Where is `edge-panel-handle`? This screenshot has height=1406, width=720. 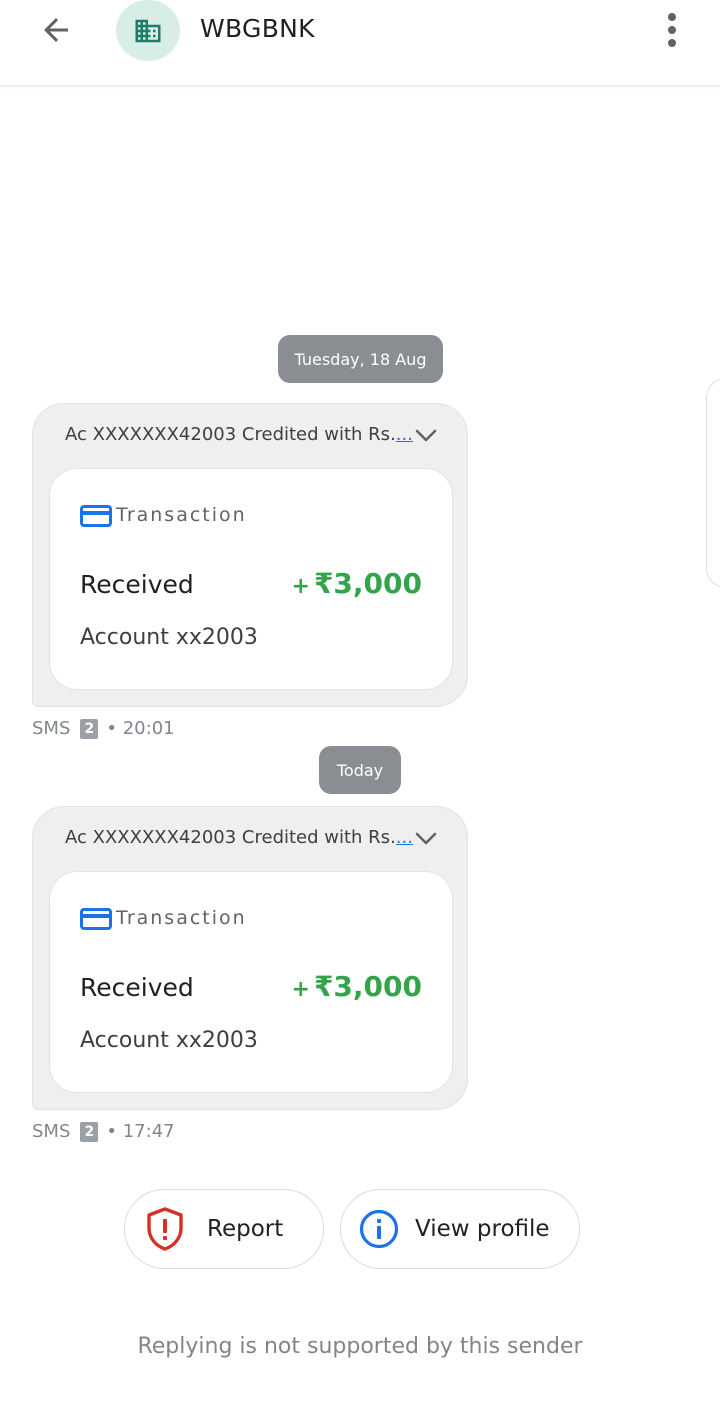
edge-panel-handle is located at coordinates (713, 483).